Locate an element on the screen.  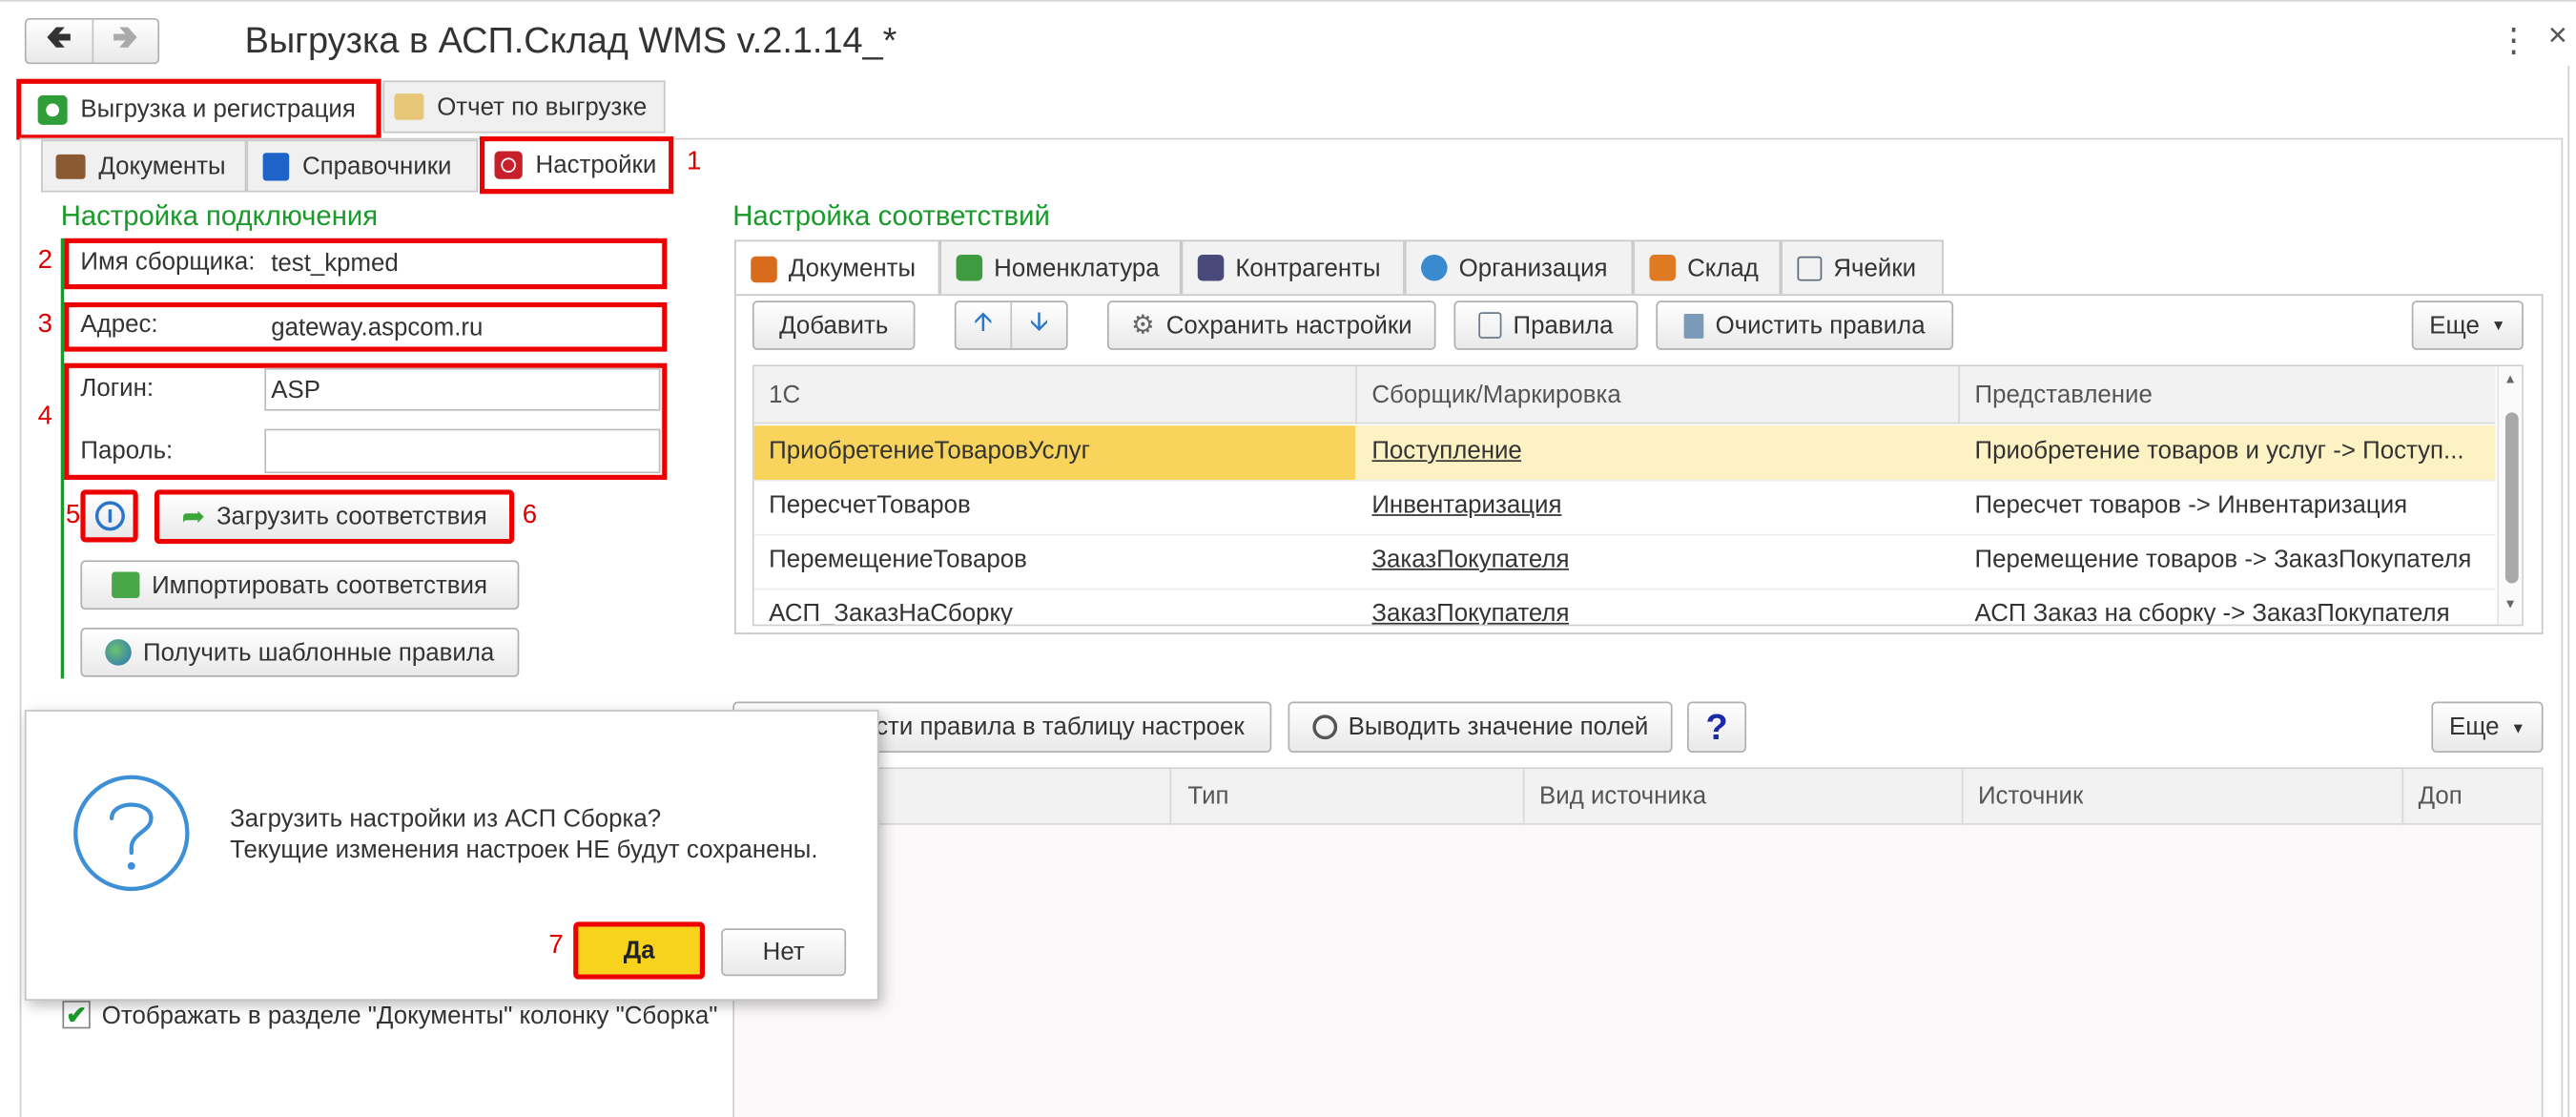
column-header: Сборщик/Маркировка is located at coordinates (1495, 395).